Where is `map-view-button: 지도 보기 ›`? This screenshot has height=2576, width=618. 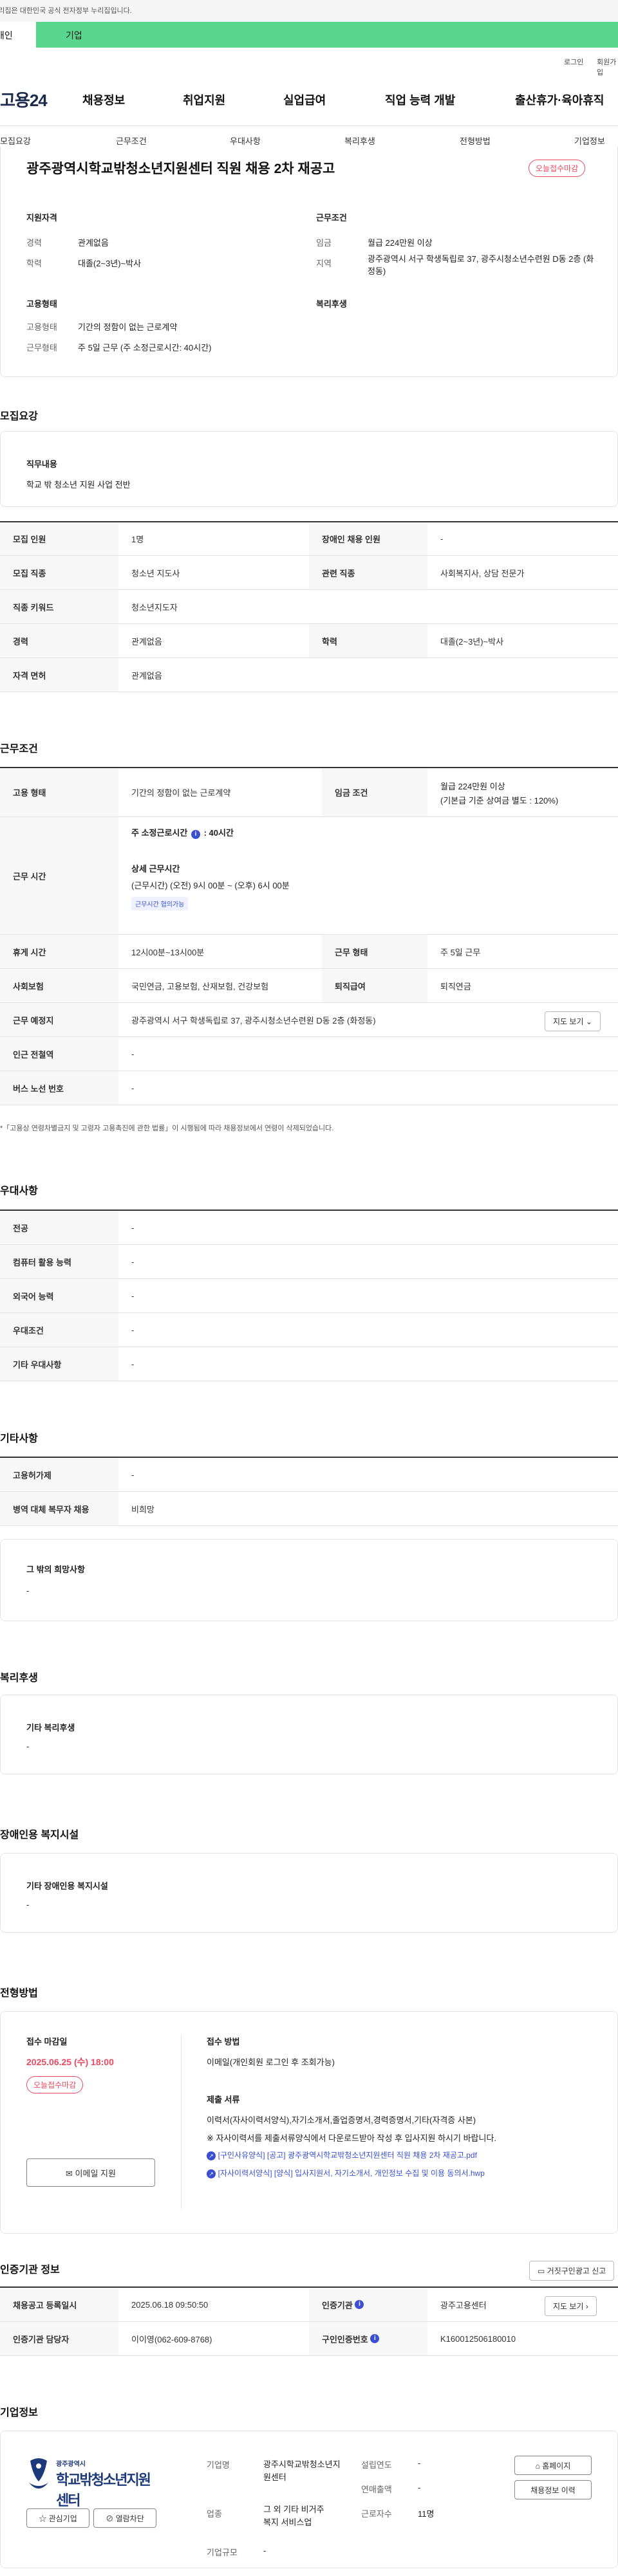 map-view-button: 지도 보기 › is located at coordinates (571, 2306).